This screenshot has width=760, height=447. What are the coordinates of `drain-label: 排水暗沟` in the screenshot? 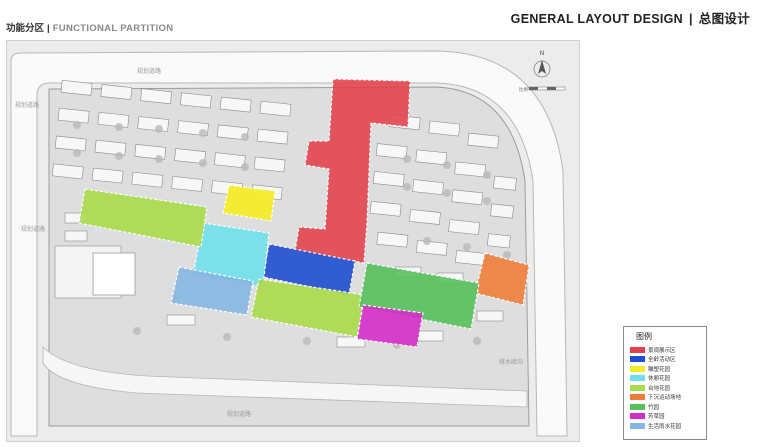 It's located at (511, 362).